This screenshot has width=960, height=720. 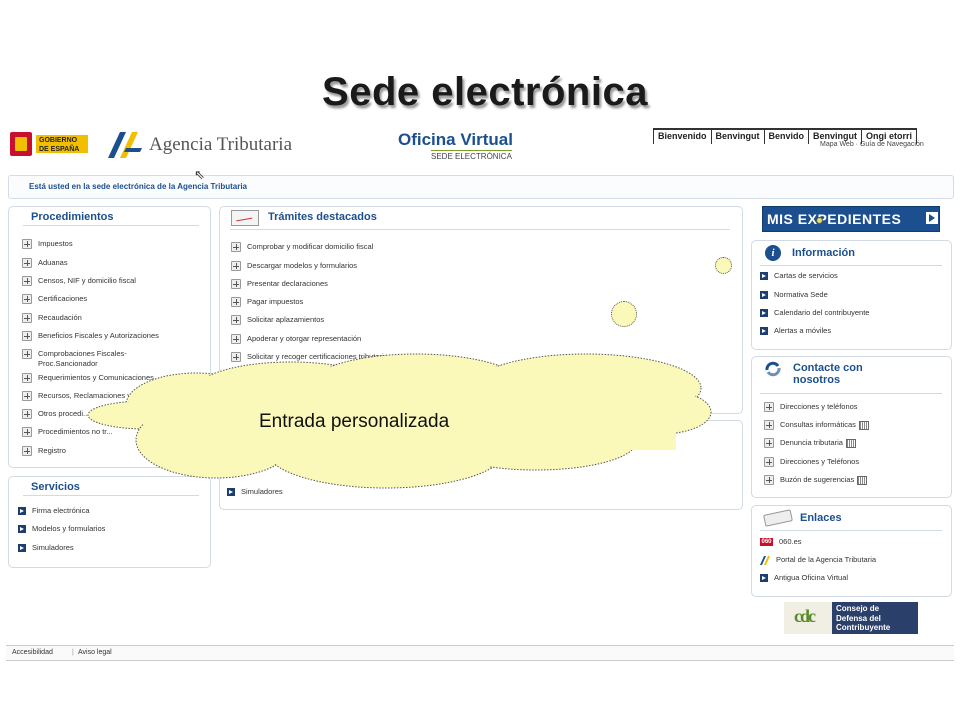 I want to click on 060-logo-icon: 060, so click(x=766, y=542).